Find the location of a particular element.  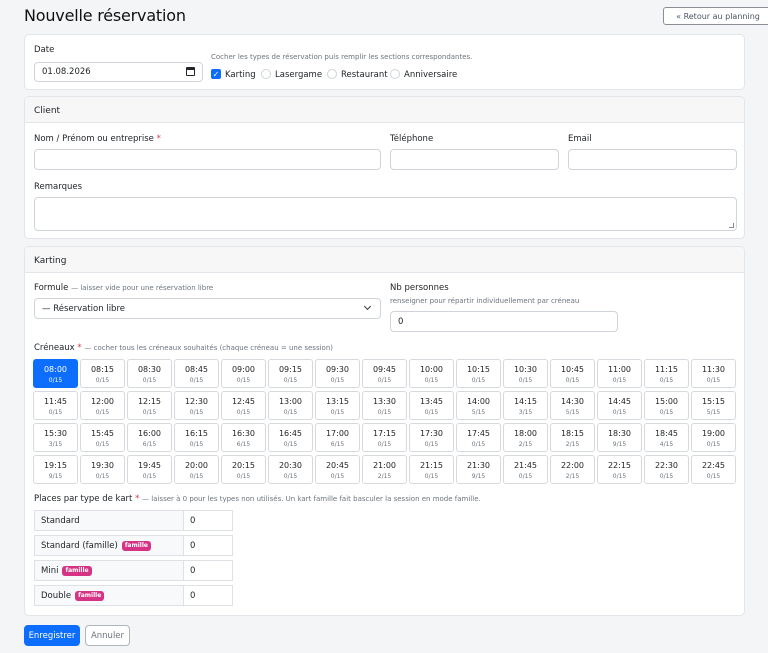

slot-count: 3/15 is located at coordinates (55, 444).